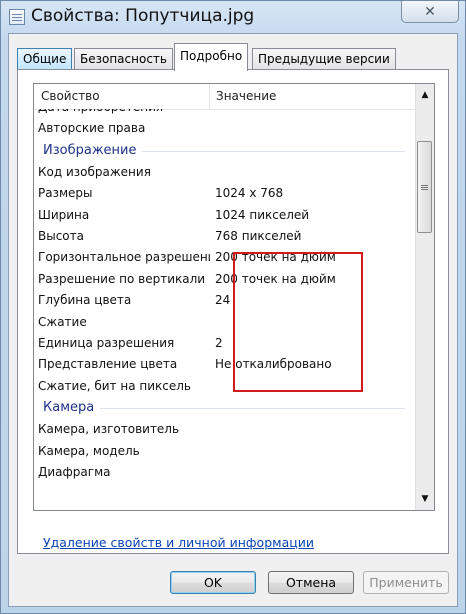 Image resolution: width=466 pixels, height=614 pixels. What do you see at coordinates (424, 297) in the screenshot?
I see `vertical-scrollbar: ▲ ▼` at bounding box center [424, 297].